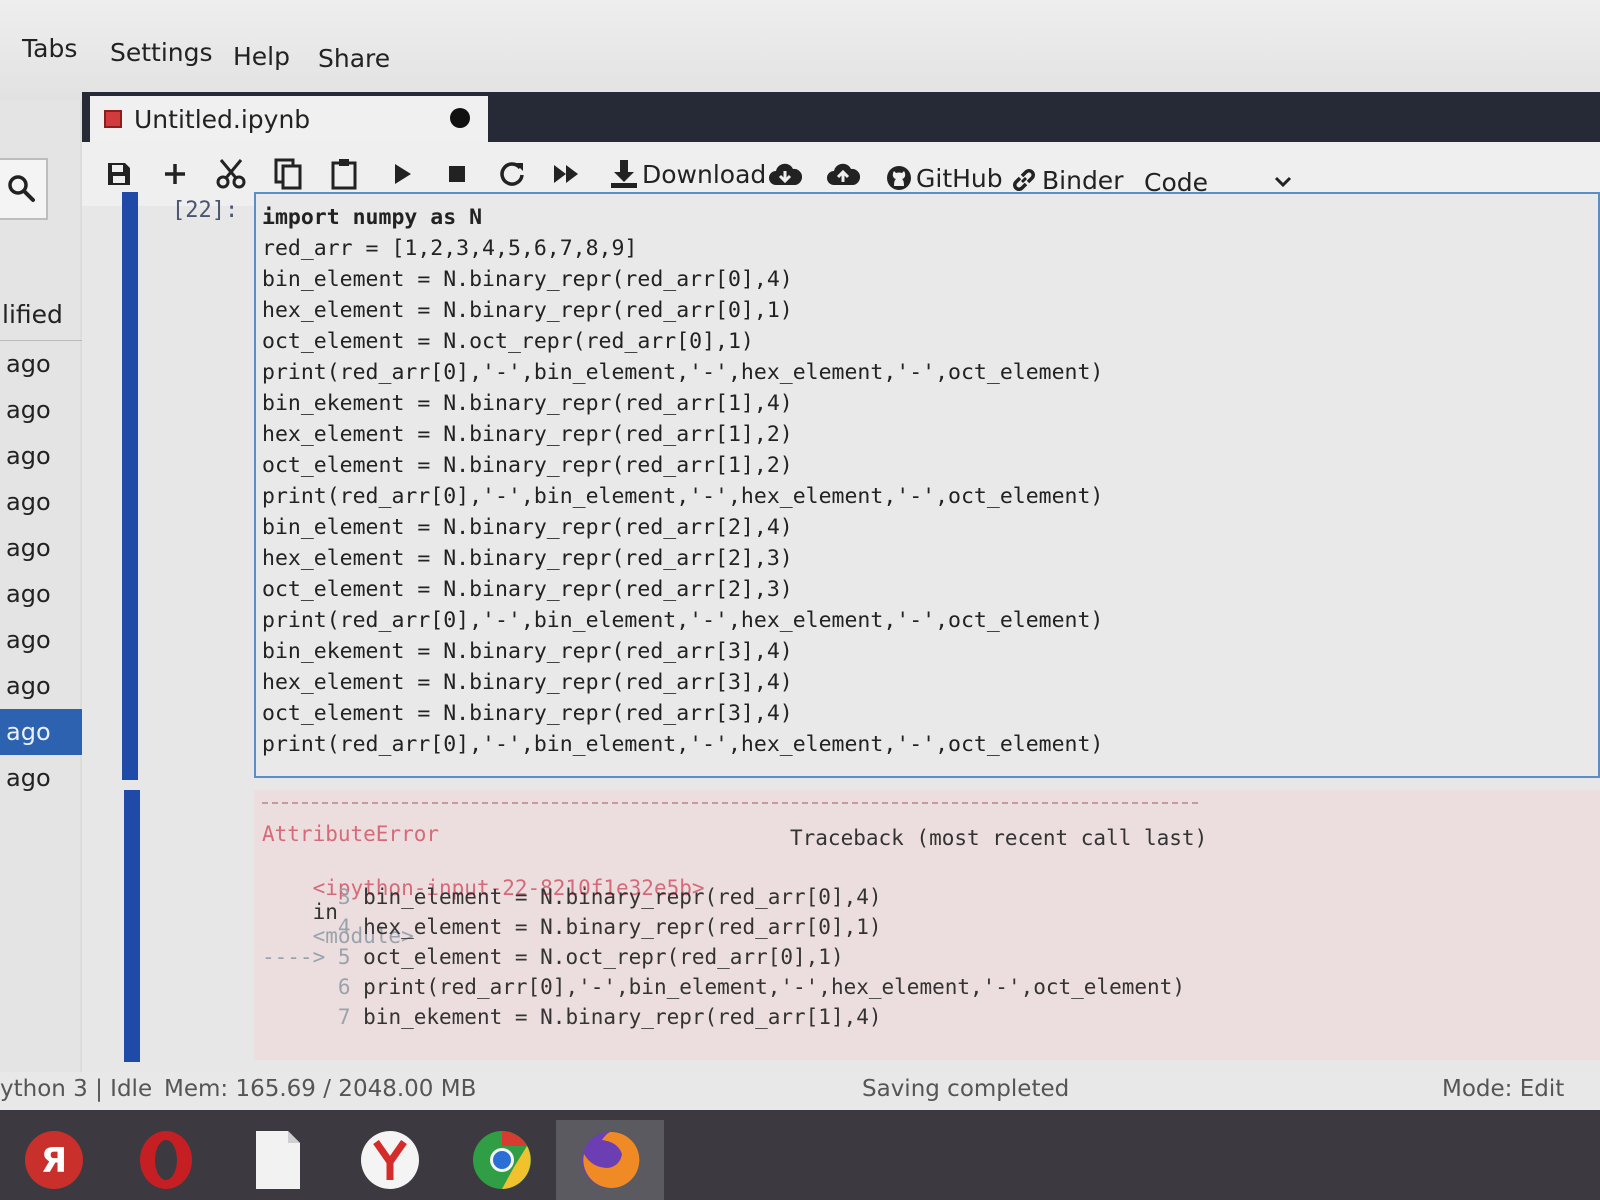 This screenshot has height=1200, width=1600. Describe the element at coordinates (899, 178) in the screenshot. I see `github-icon` at that location.